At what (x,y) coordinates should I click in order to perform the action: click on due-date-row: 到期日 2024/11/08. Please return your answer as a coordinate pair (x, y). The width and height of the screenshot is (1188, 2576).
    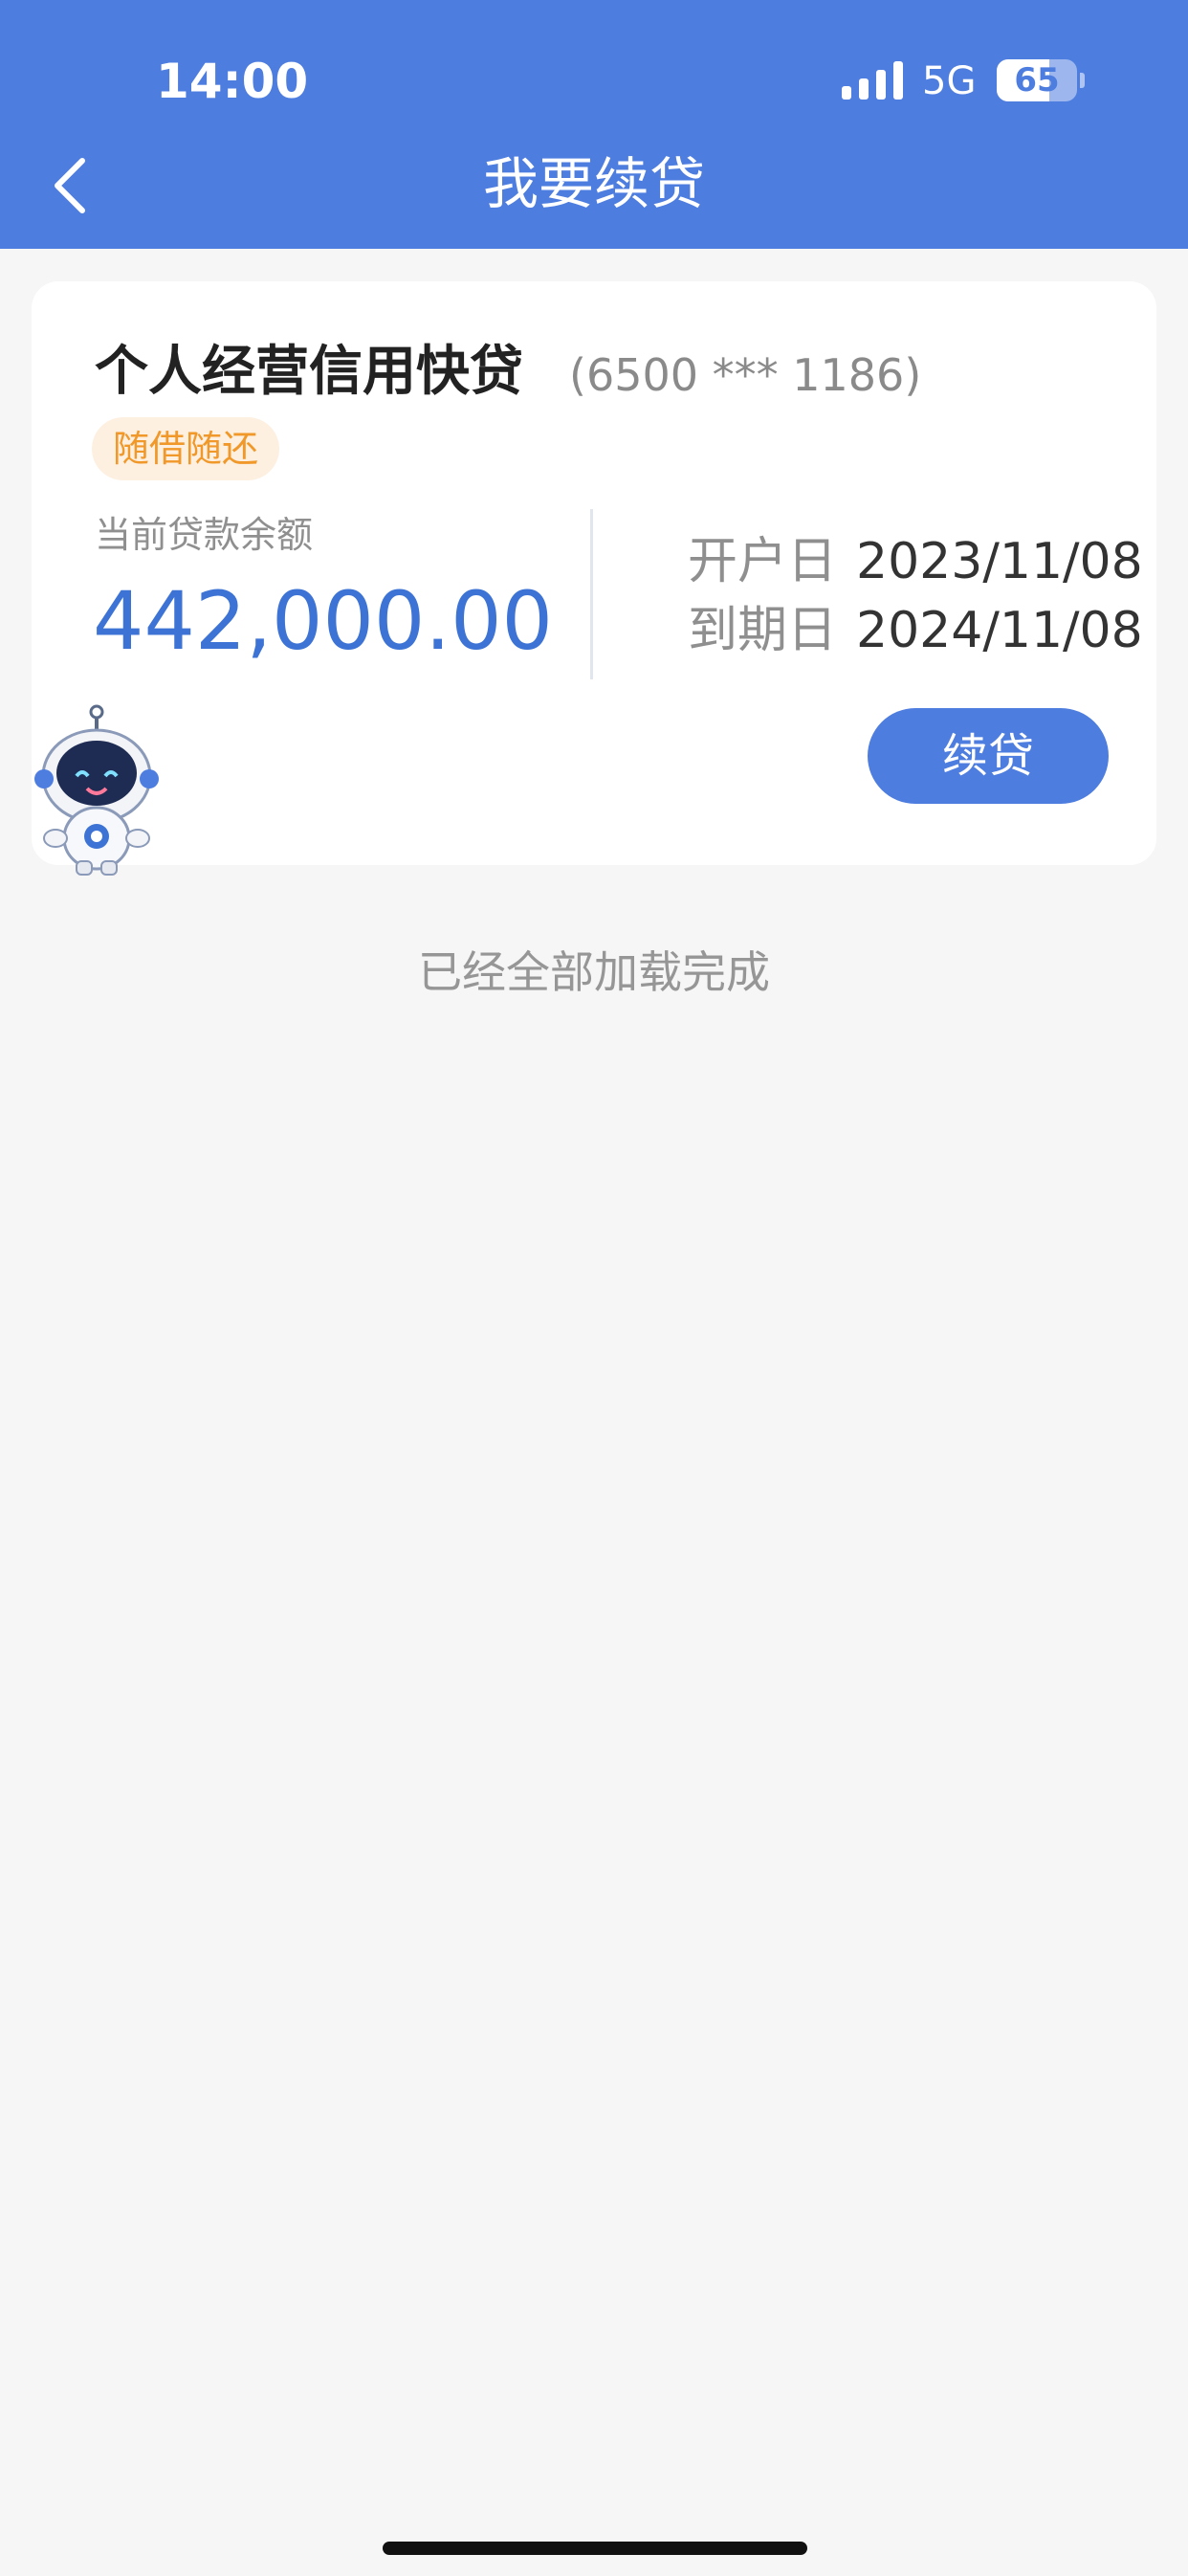
    Looking at the image, I should click on (915, 630).